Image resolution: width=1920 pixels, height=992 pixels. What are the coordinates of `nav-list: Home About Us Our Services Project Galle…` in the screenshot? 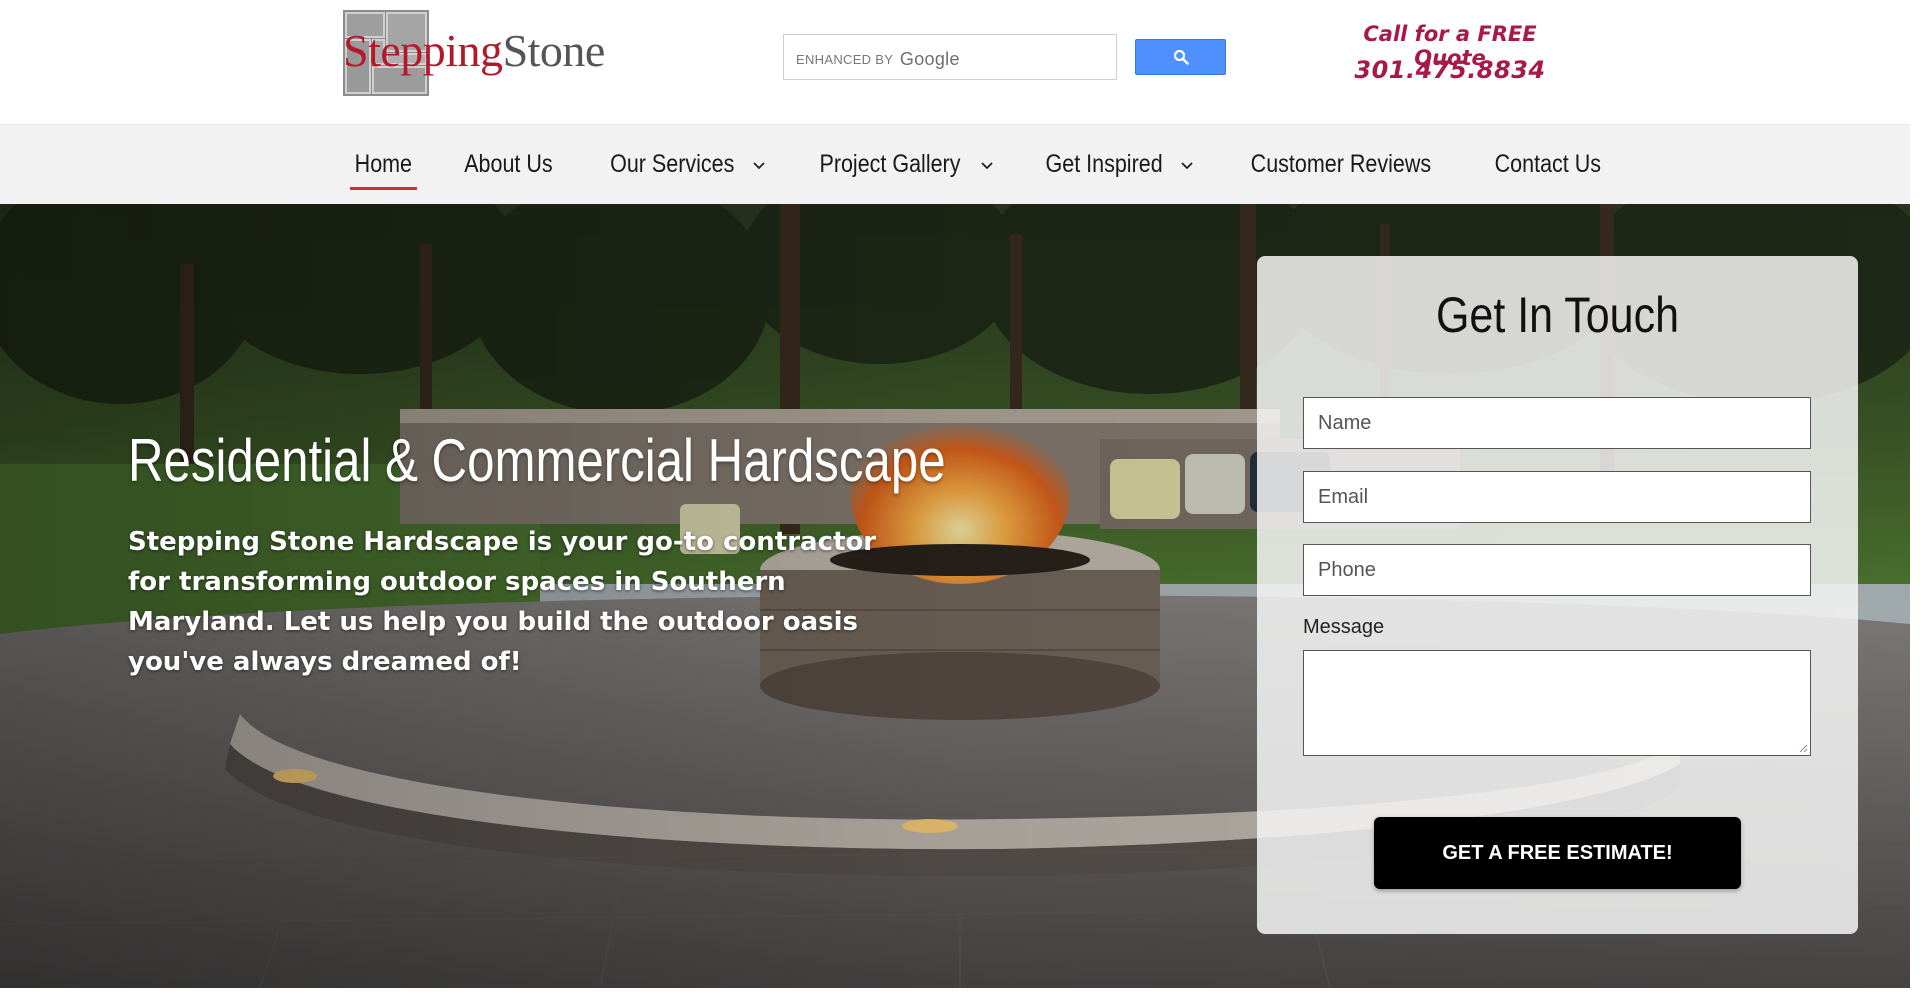 It's located at (955, 164).